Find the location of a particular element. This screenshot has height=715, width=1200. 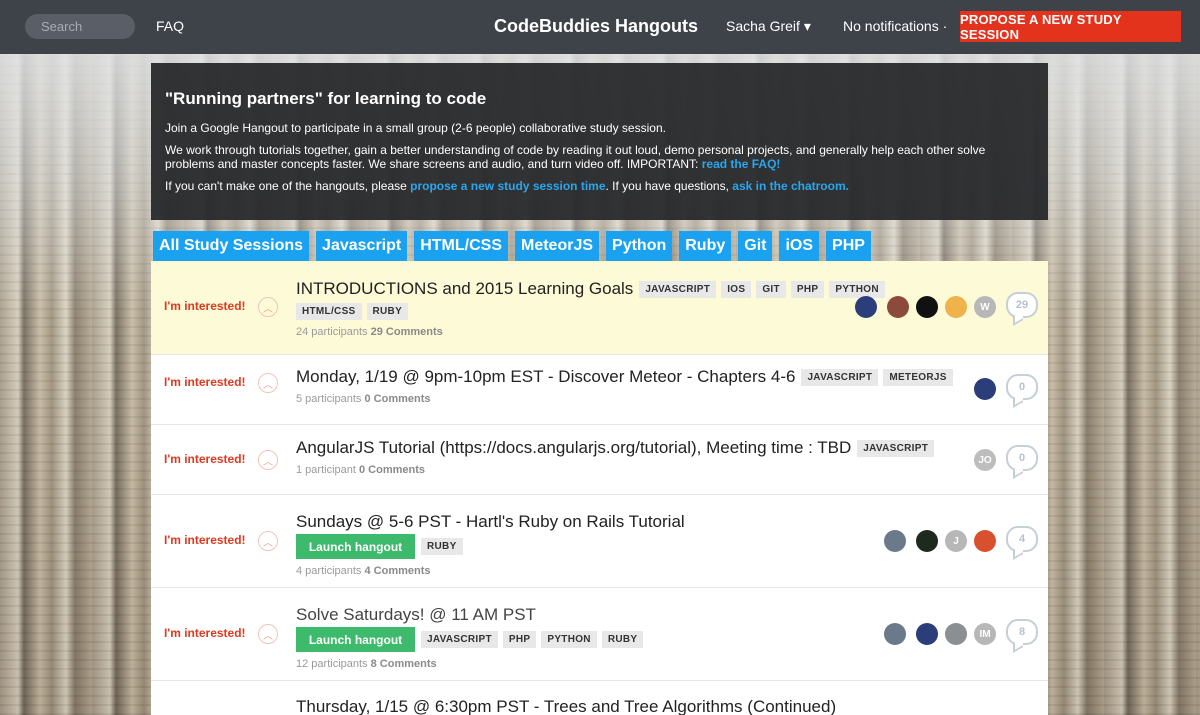

comment-bubble-icon: 29 is located at coordinates (1022, 305).